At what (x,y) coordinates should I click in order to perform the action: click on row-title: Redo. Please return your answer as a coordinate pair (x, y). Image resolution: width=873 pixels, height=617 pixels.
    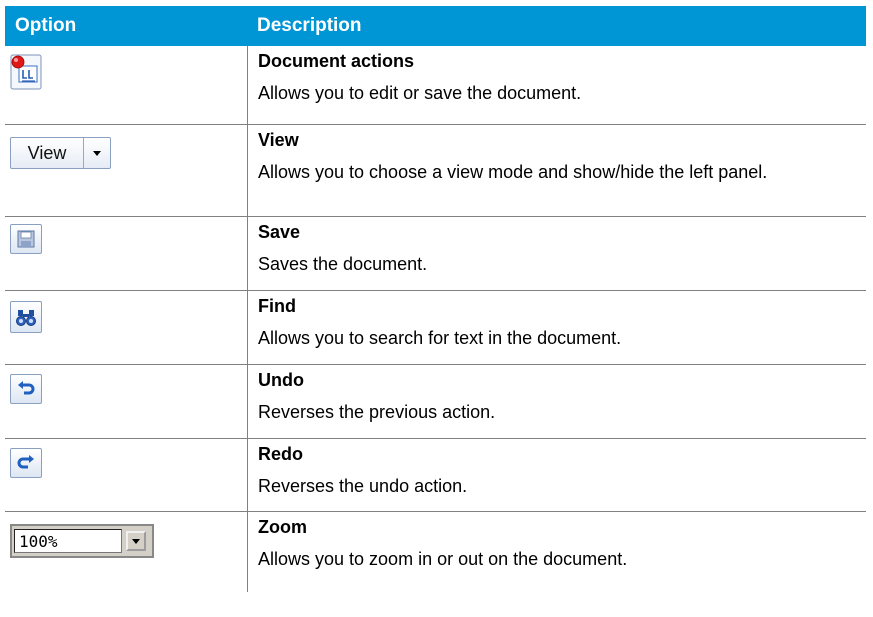
    Looking at the image, I should click on (280, 454).